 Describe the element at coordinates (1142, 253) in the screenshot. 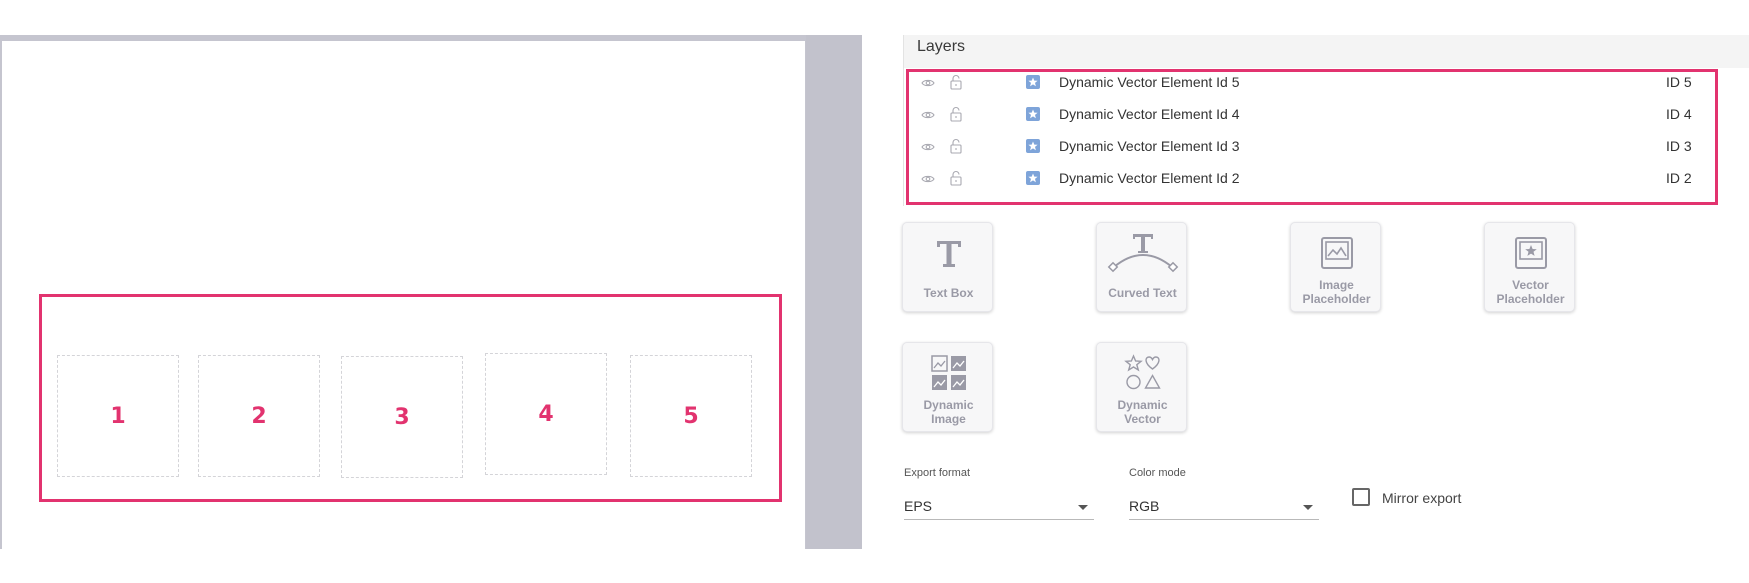

I see `curved-text-icon` at that location.